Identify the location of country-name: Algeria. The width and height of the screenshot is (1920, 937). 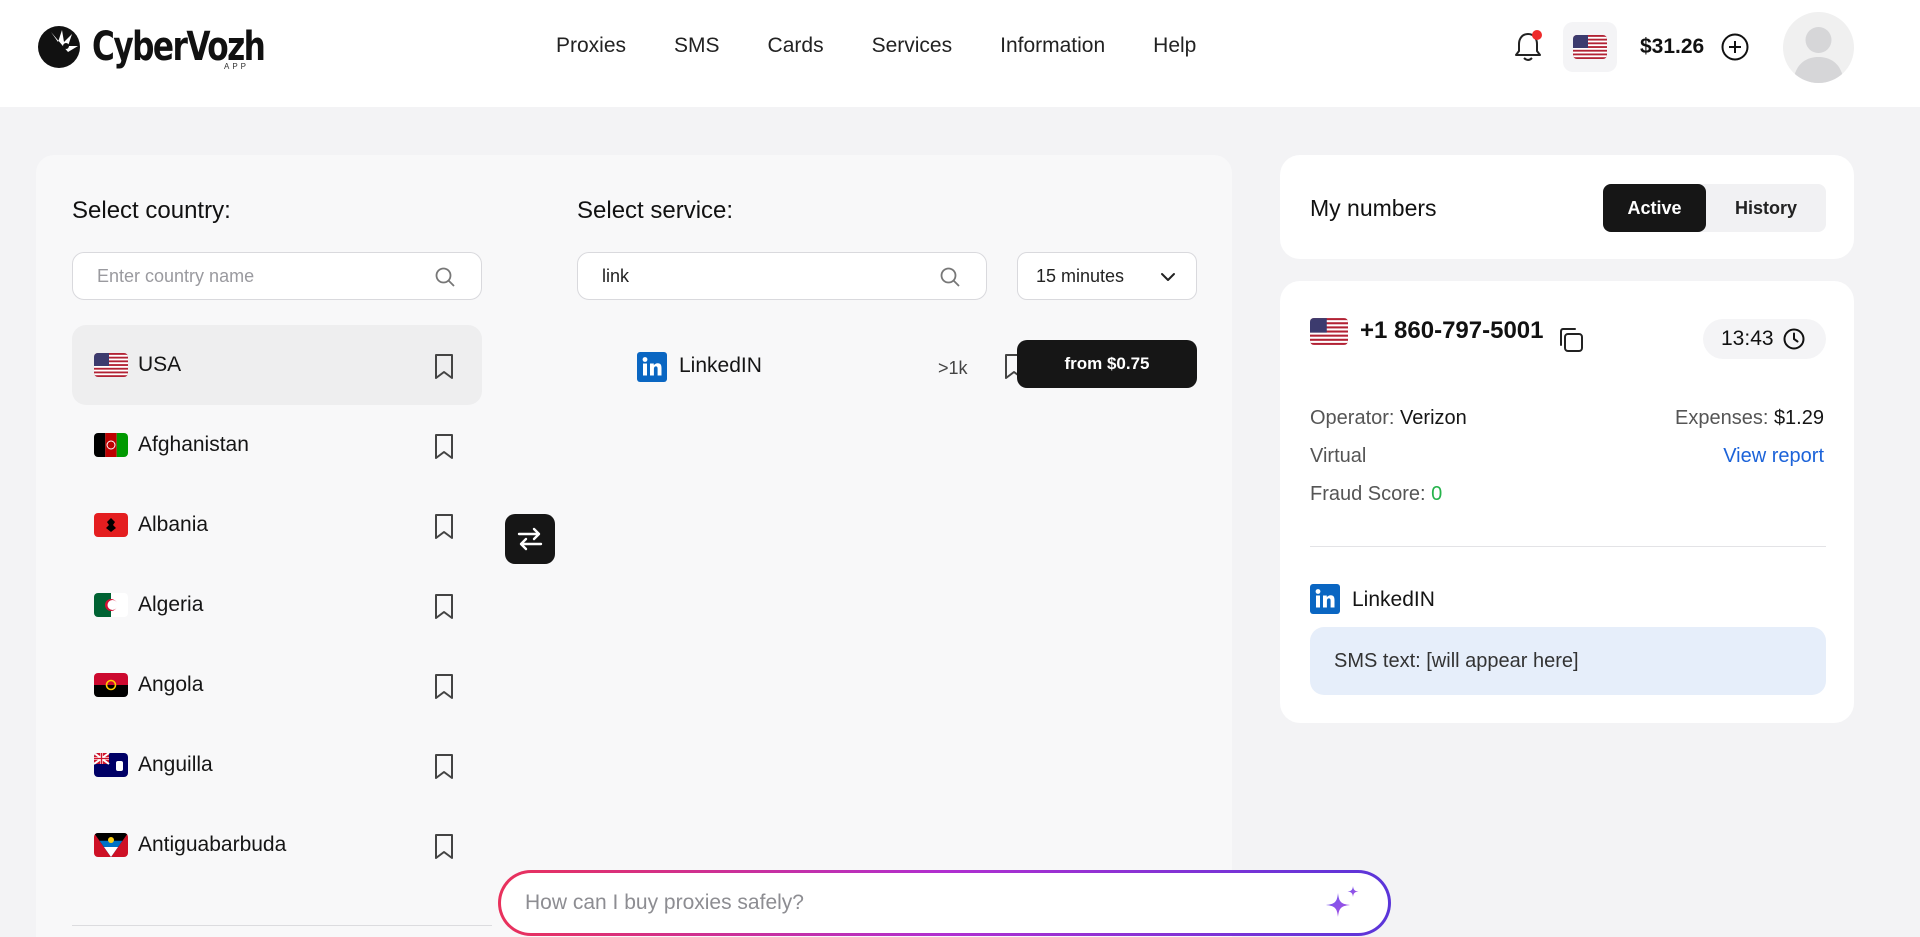
(171, 604).